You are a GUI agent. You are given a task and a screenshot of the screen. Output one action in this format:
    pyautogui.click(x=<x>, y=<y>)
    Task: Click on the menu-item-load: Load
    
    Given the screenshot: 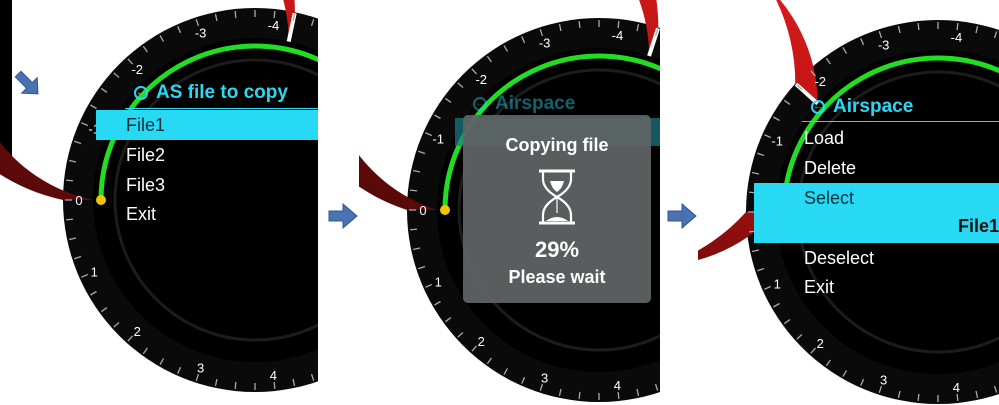 What is the action you would take?
    pyautogui.click(x=824, y=138)
    